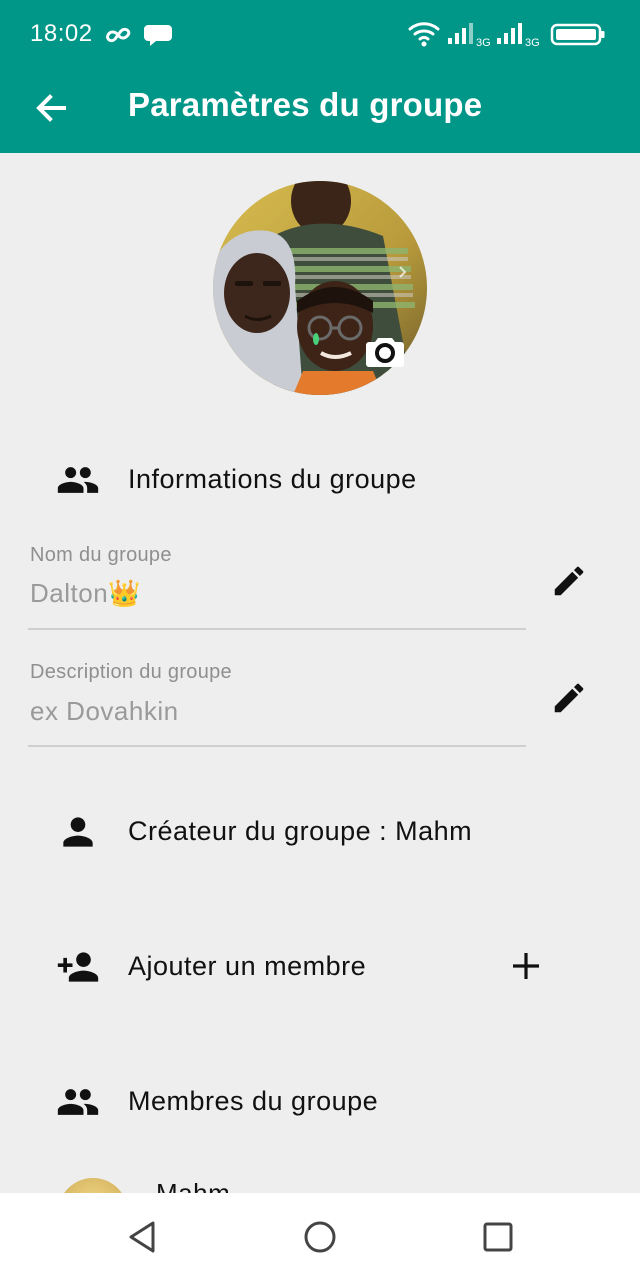  Describe the element at coordinates (118, 35) in the screenshot. I see `infinity-icon` at that location.